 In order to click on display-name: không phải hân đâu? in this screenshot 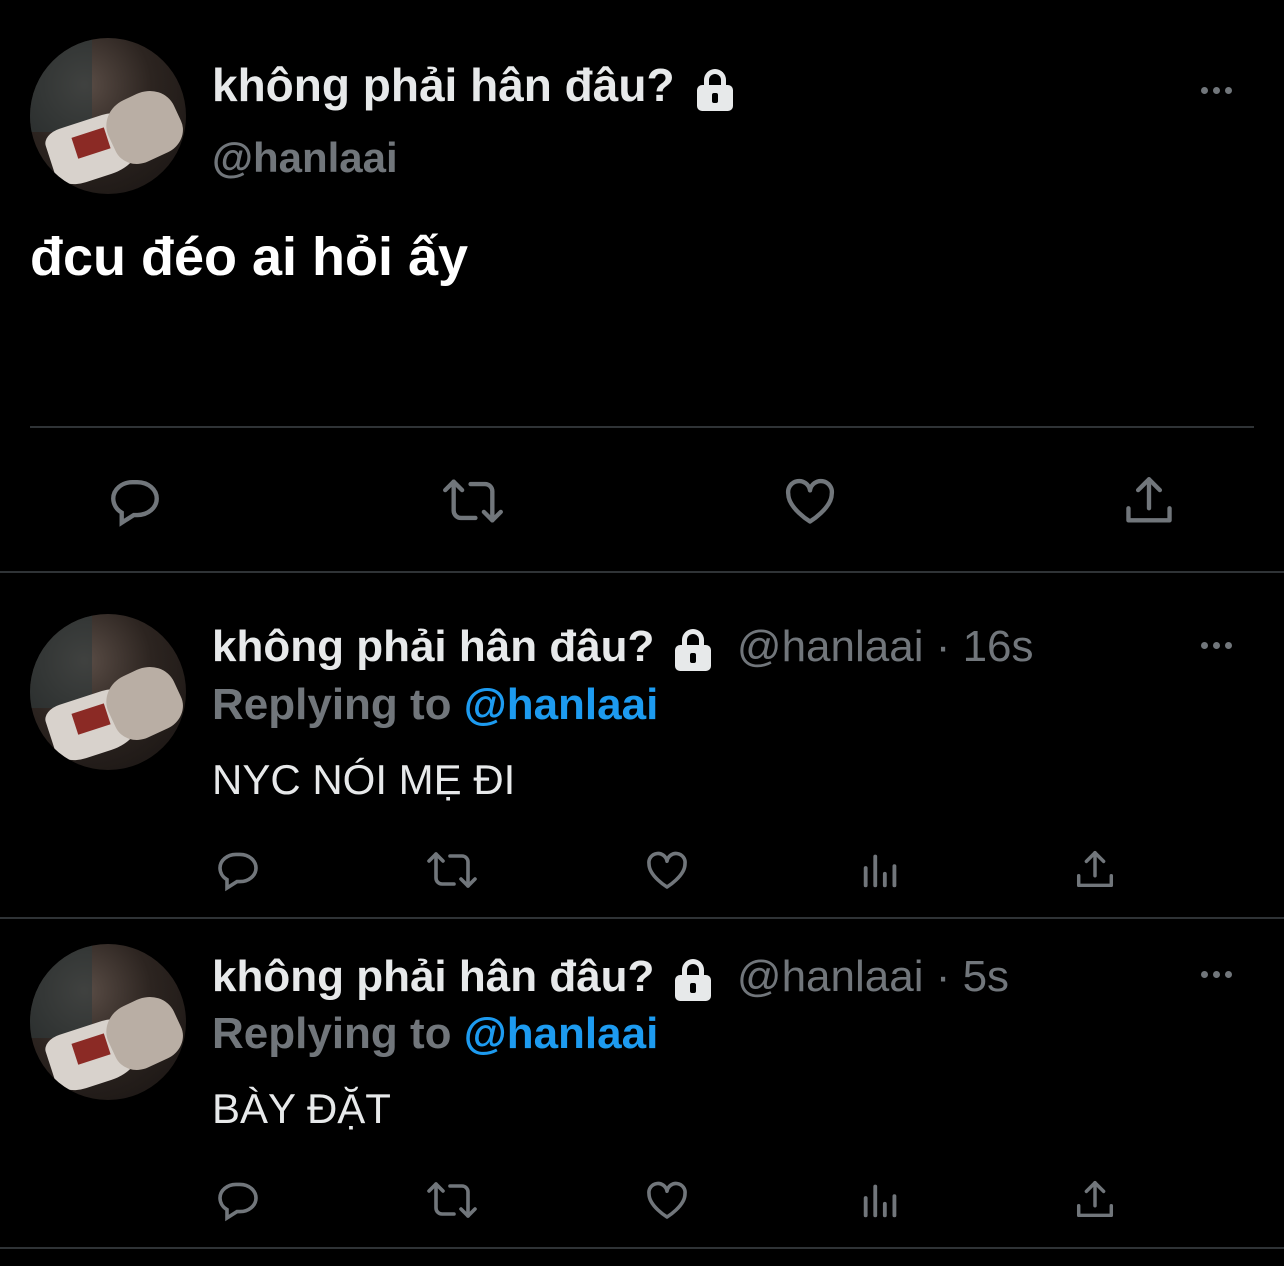, I will do `click(474, 85)`.